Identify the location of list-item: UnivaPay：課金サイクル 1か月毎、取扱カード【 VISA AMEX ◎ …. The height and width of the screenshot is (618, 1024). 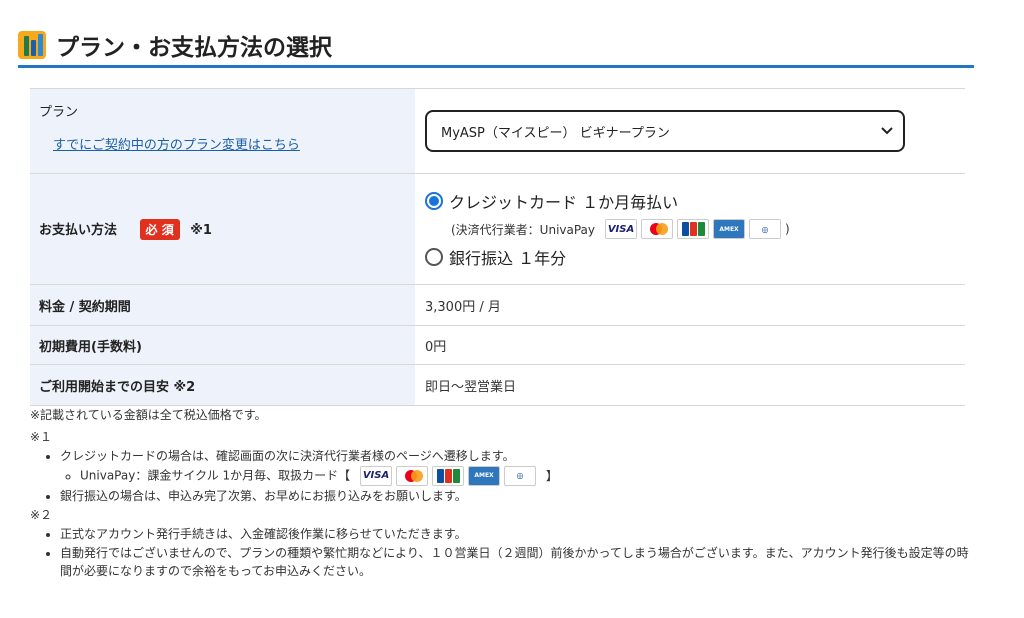
(525, 476).